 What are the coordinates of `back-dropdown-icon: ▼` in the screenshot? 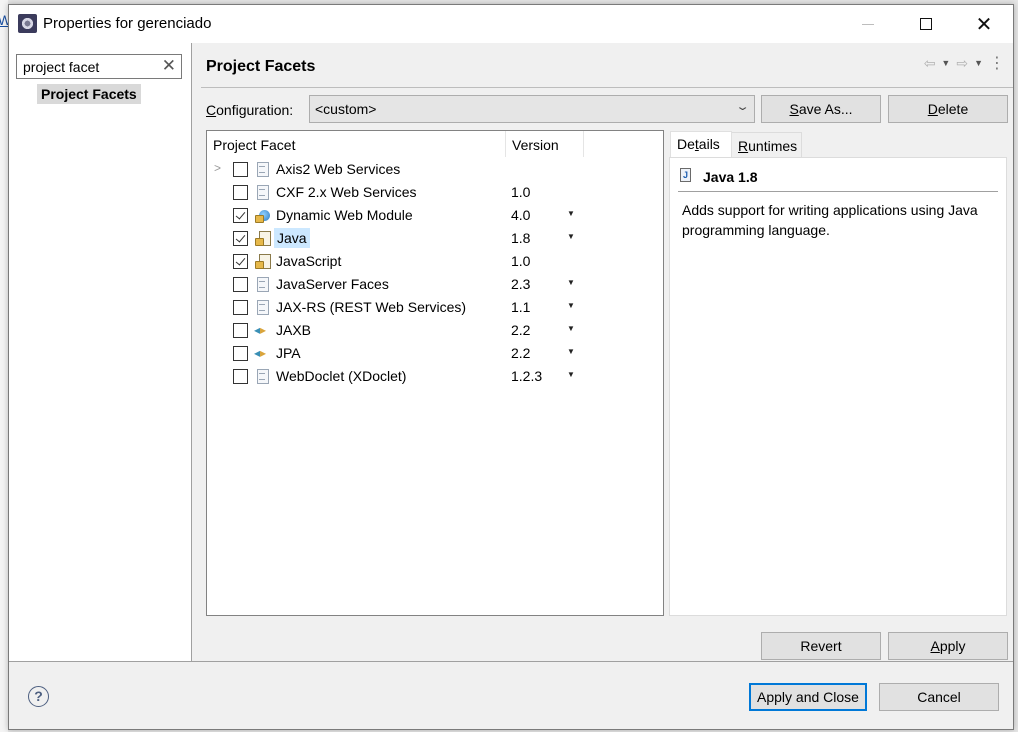 It's located at (945, 63).